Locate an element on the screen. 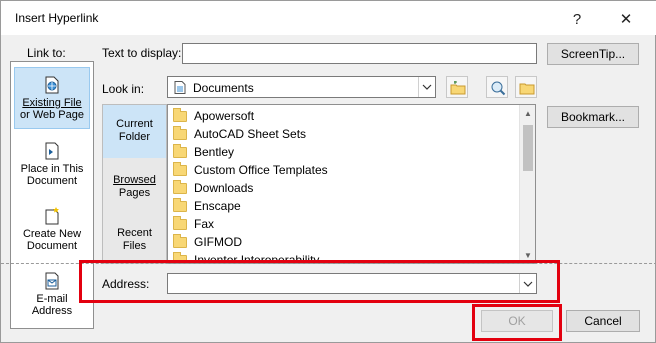 Image resolution: width=656 pixels, height=343 pixels. recent-files-label-2: Files is located at coordinates (134, 246).